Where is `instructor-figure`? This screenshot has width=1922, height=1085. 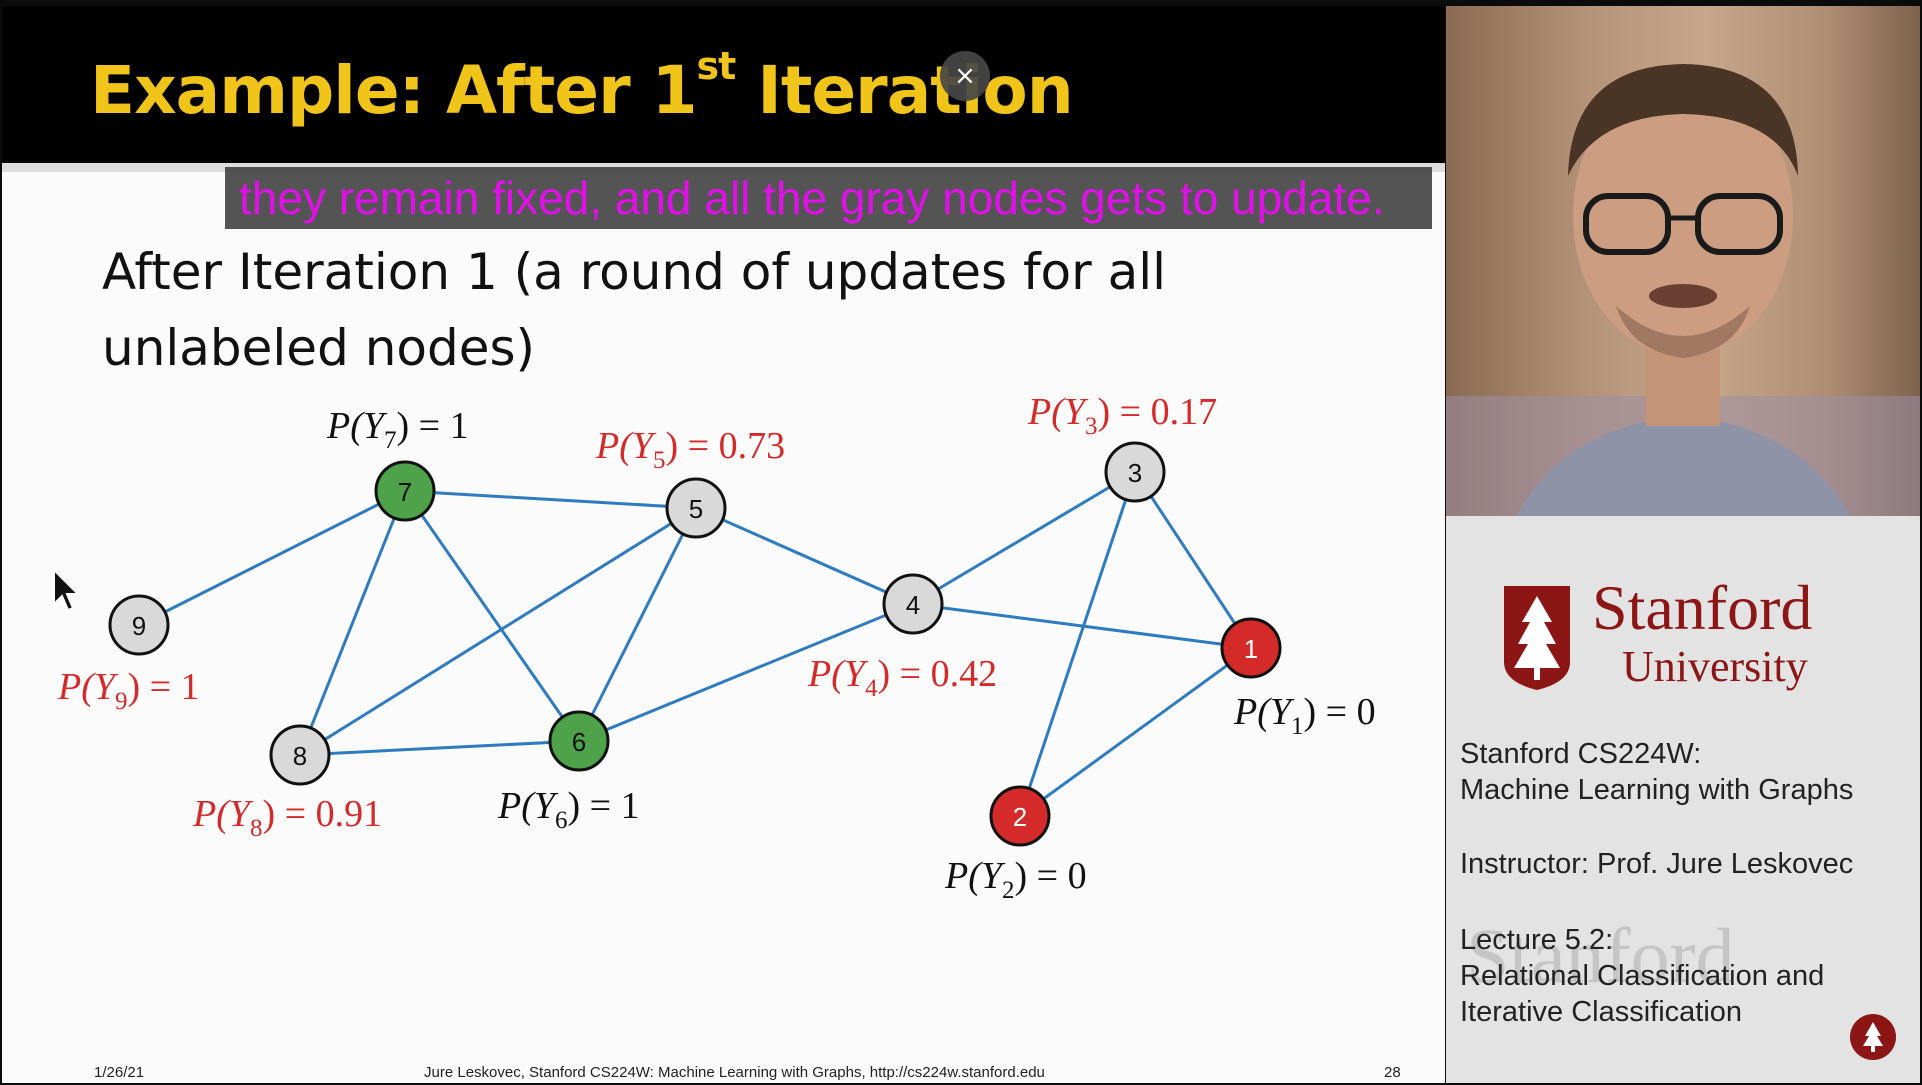
instructor-figure is located at coordinates (1683, 290).